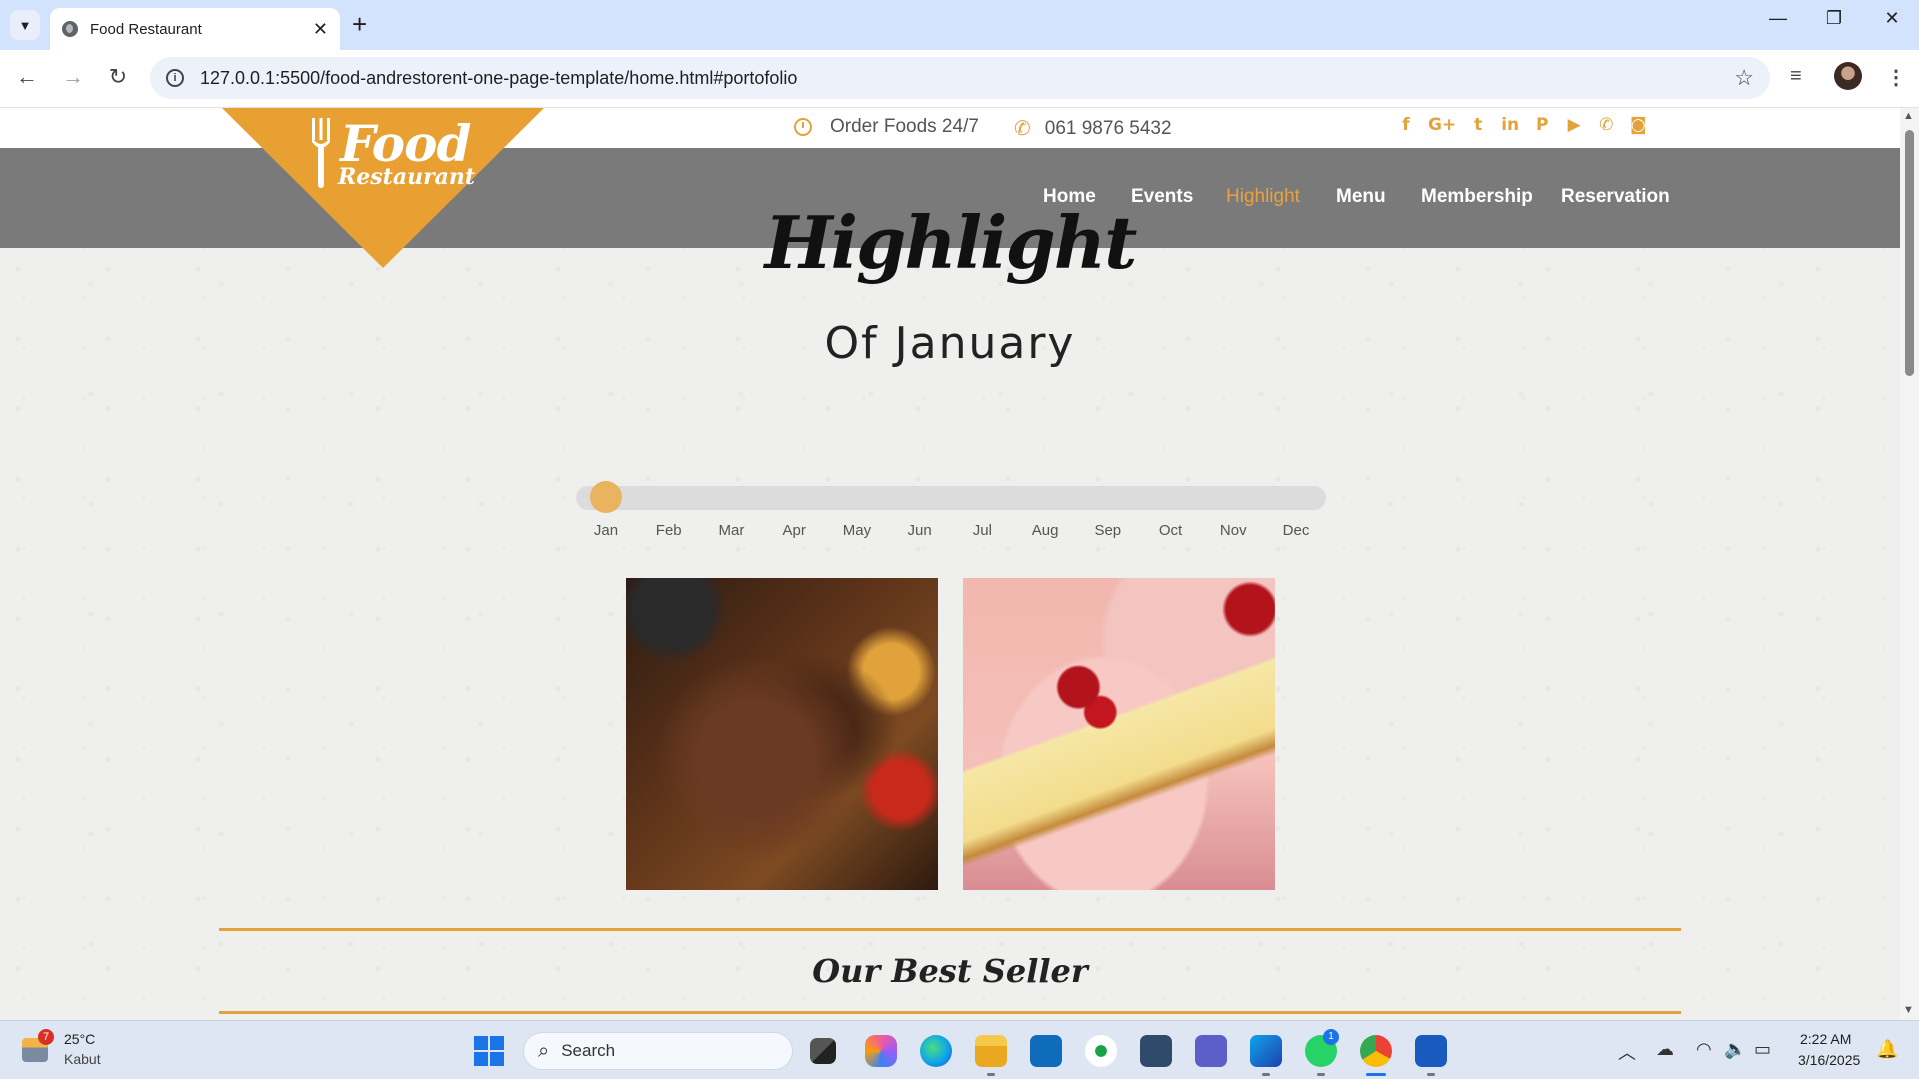  I want to click on weather-condition: Kabut, so click(82, 1059).